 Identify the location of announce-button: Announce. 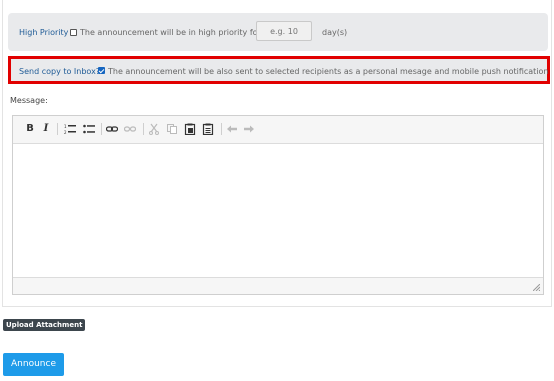
(33, 364).